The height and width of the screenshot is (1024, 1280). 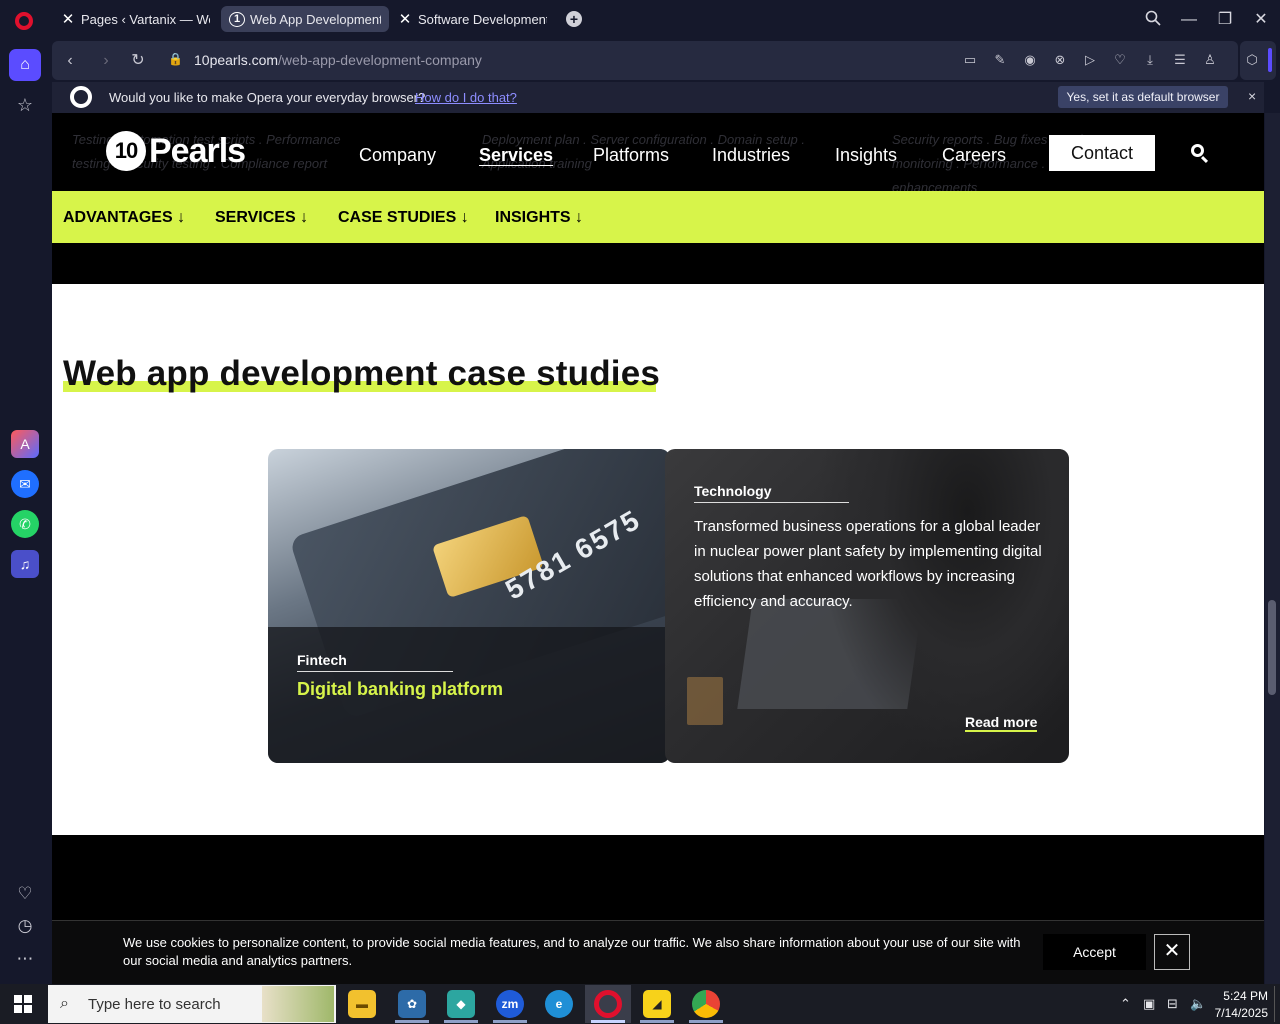 I want to click on profile-icon: ♙, so click(x=1210, y=60).